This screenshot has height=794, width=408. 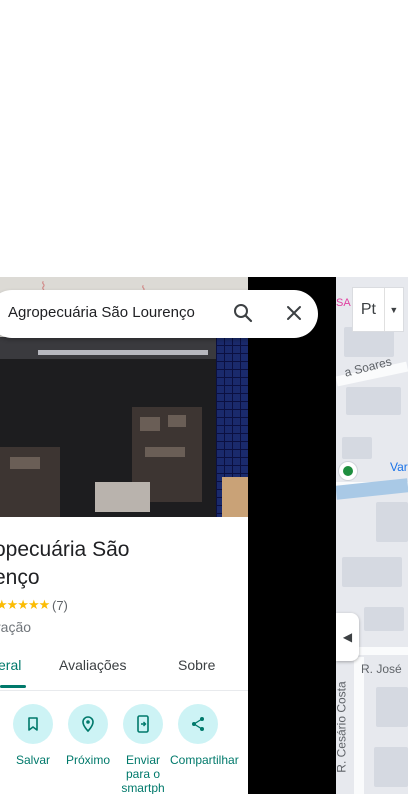 I want to click on save-label: Salvar, so click(x=32, y=760).